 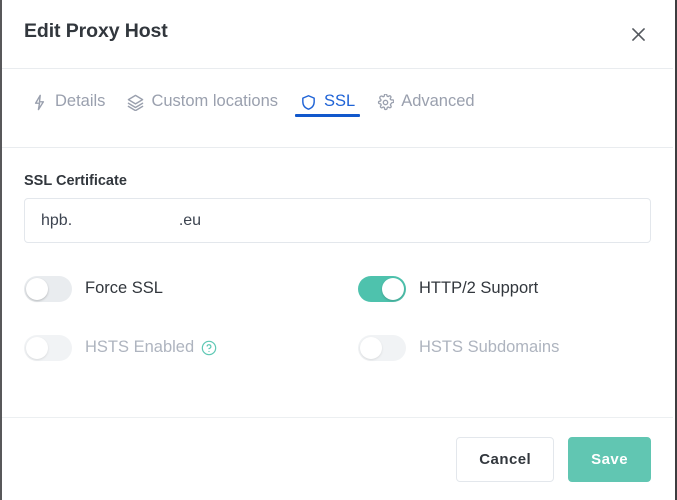 I want to click on hsts-enabled-cell: HSTS Enabled, so click(x=191, y=347).